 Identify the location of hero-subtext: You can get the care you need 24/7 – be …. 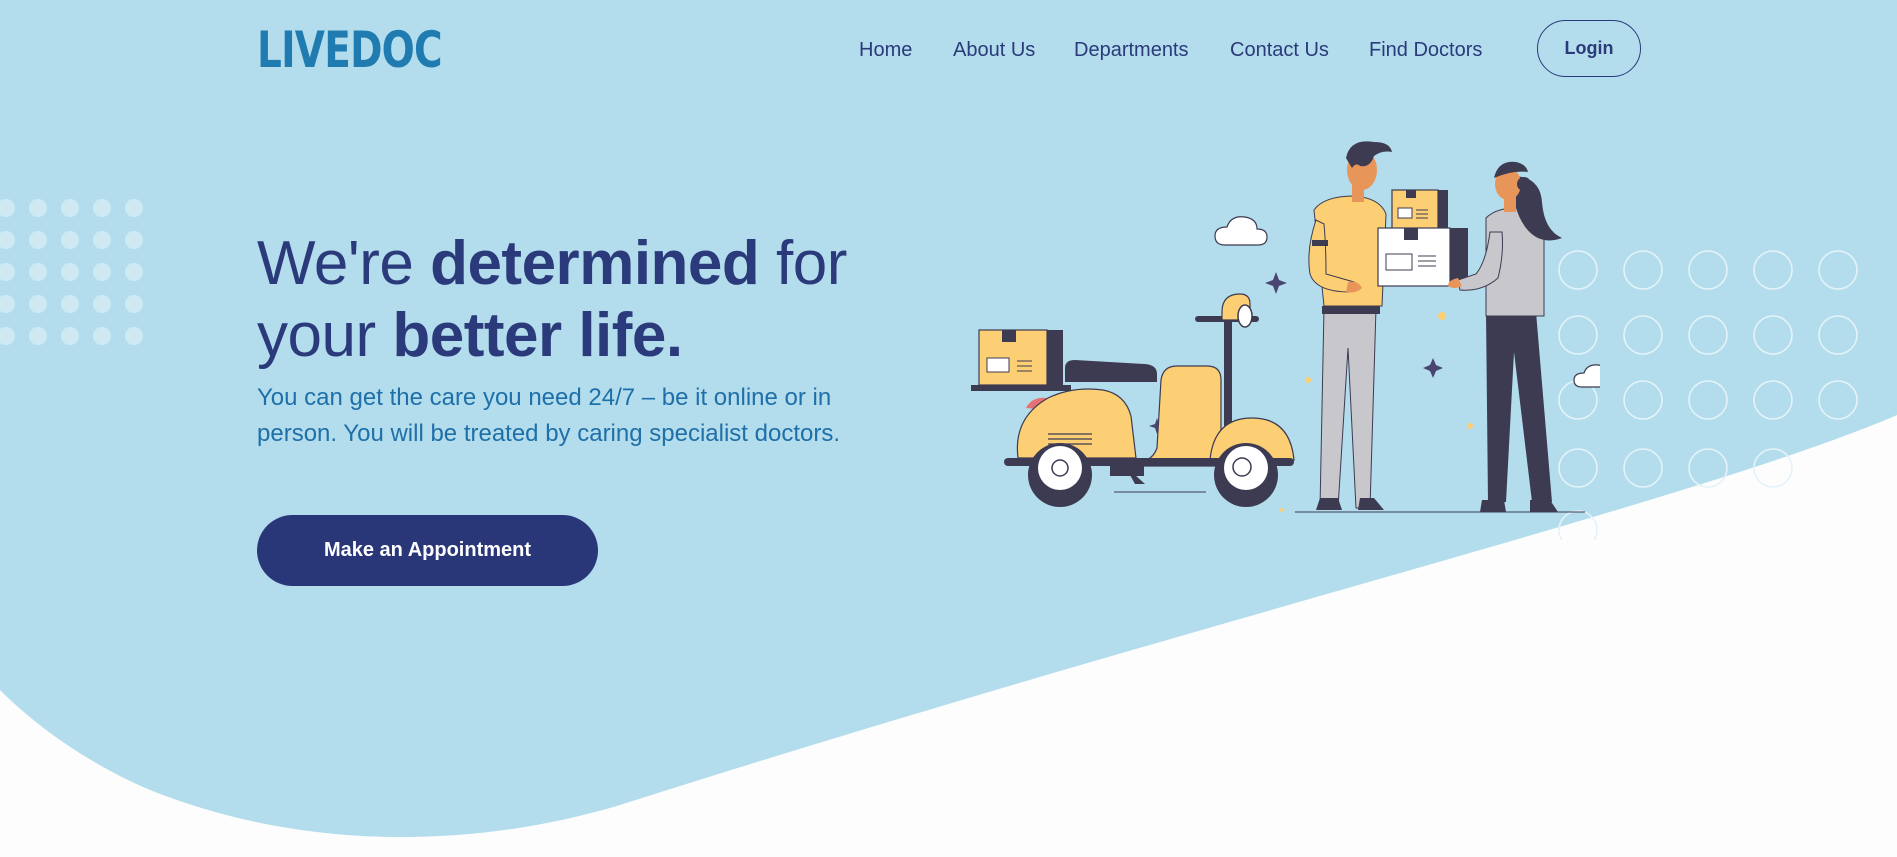
(548, 415).